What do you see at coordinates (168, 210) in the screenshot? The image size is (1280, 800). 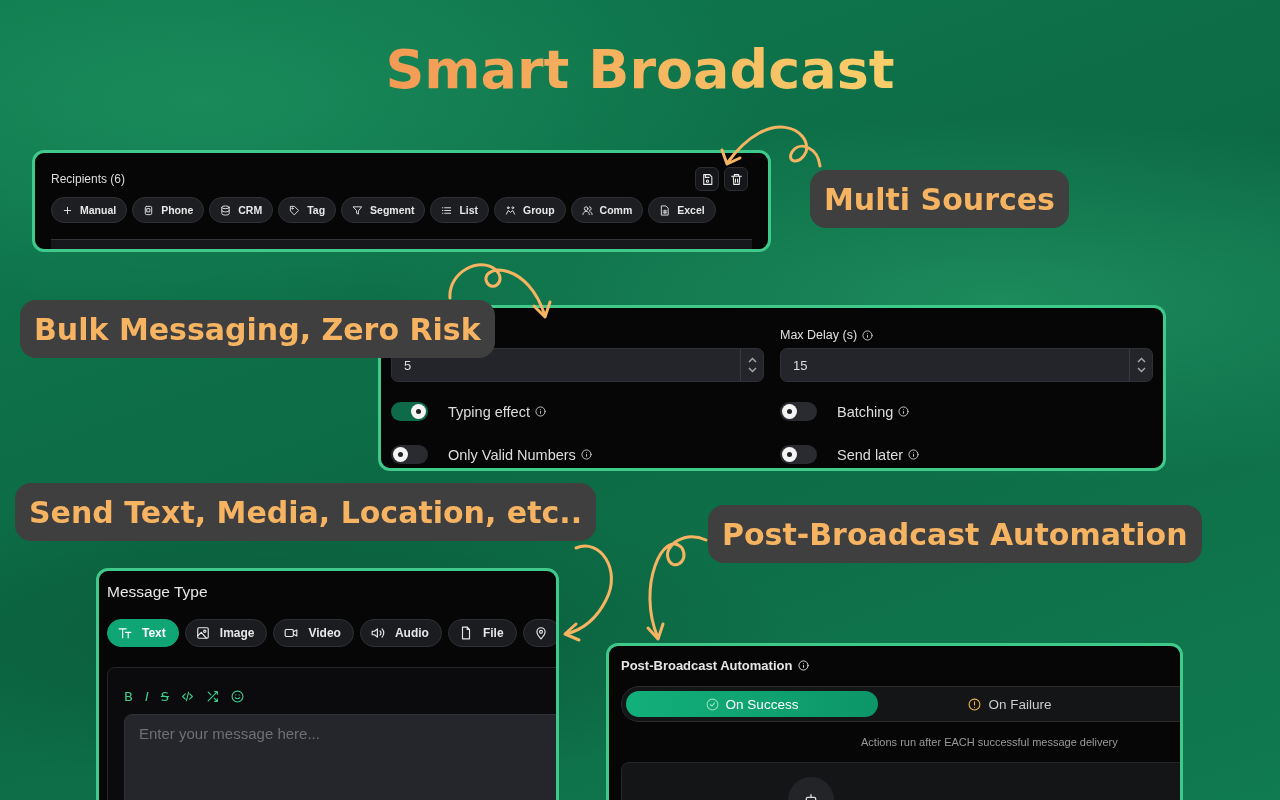 I see `source-chip: Phone` at bounding box center [168, 210].